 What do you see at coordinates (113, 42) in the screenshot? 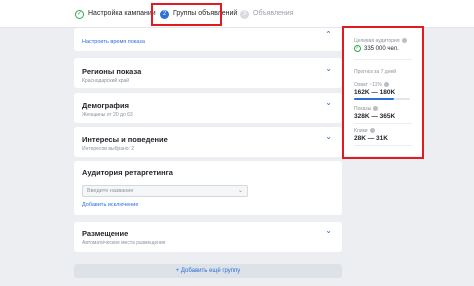
I see `schedule-link: Настроить время показа` at bounding box center [113, 42].